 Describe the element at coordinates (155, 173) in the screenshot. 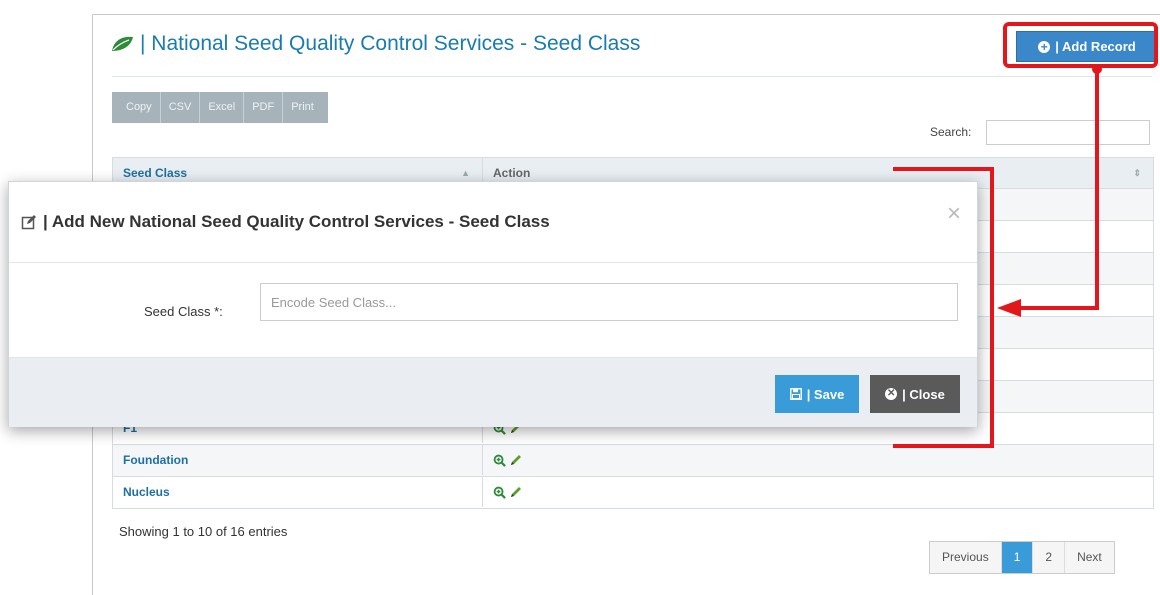

I see `column-label: Seed Class` at that location.